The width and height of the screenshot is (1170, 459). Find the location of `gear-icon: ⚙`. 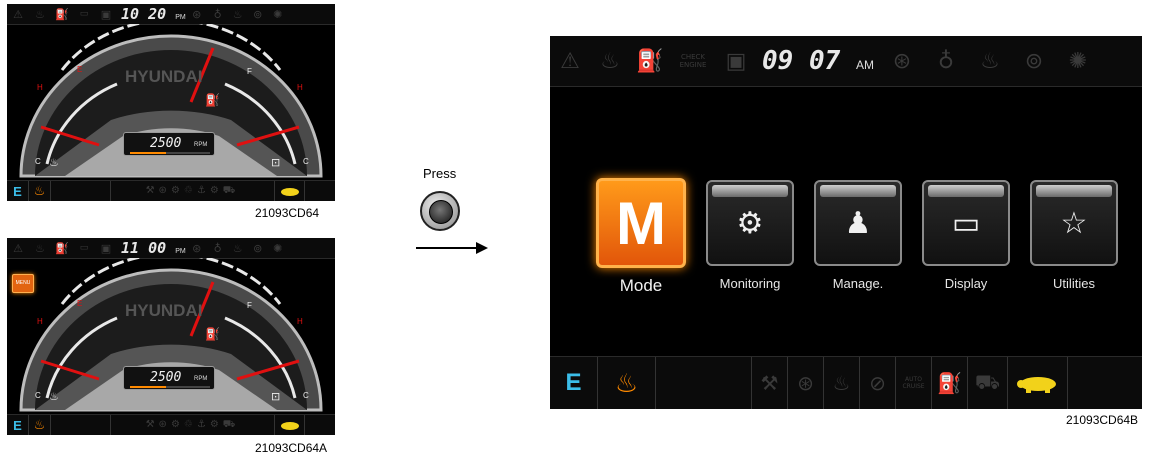

gear-icon: ⚙ is located at coordinates (750, 223).